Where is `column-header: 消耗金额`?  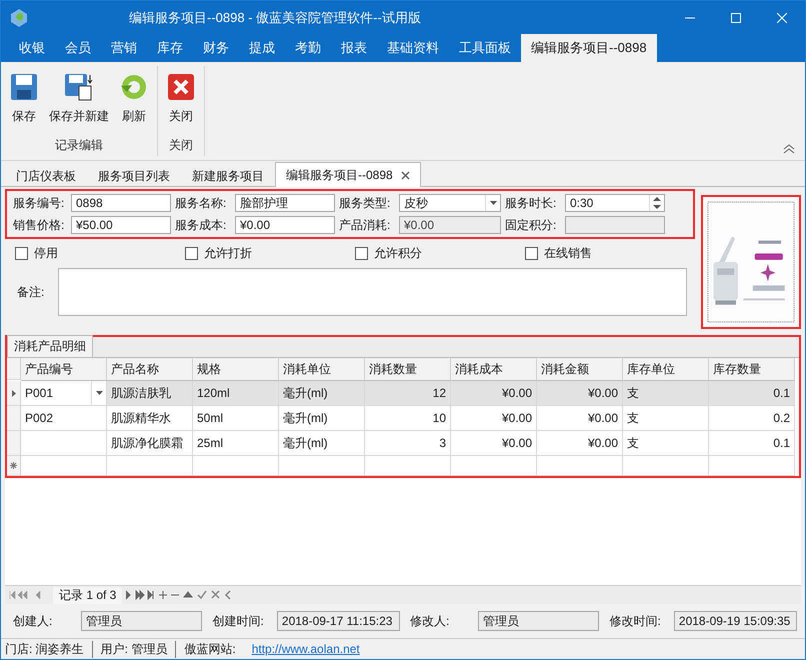
column-header: 消耗金额 is located at coordinates (580, 369).